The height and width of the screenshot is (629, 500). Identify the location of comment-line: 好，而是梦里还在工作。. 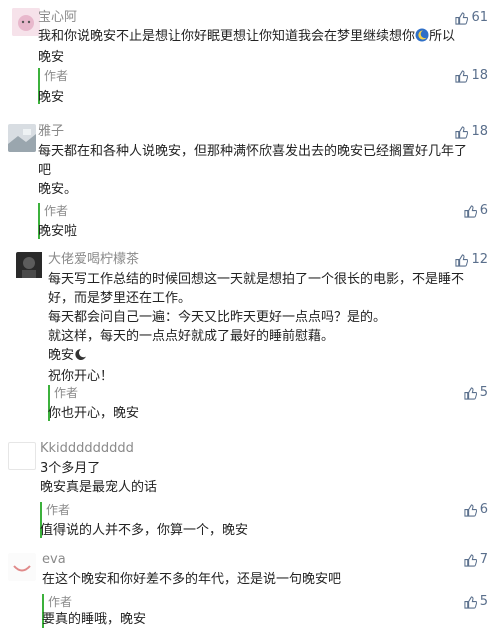
(120, 298).